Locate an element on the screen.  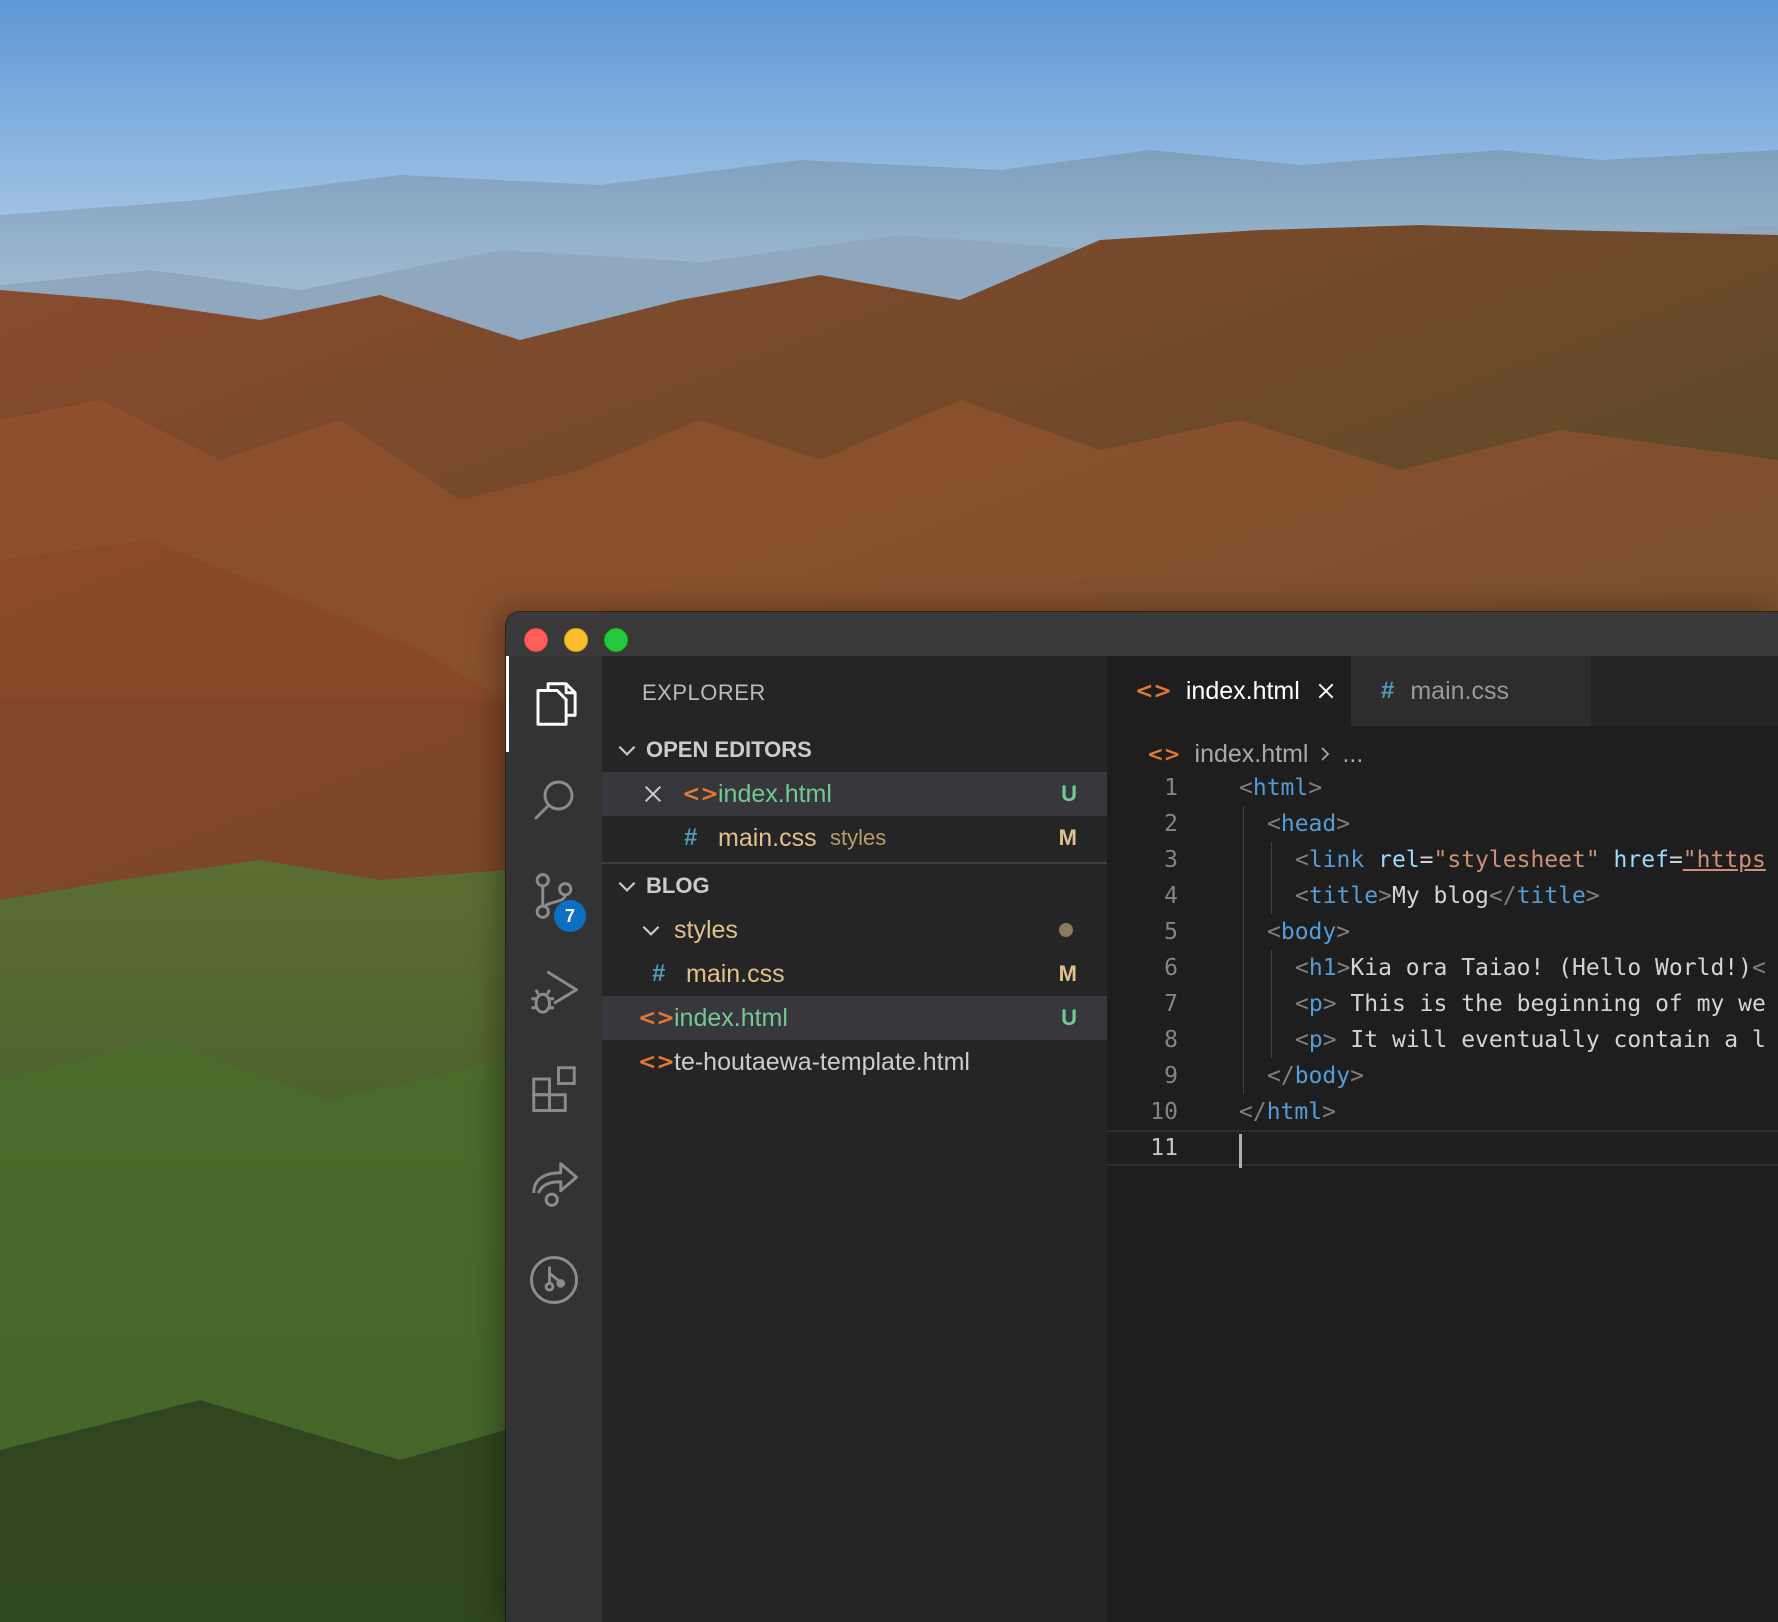
line-number: 2 is located at coordinates (1171, 824).